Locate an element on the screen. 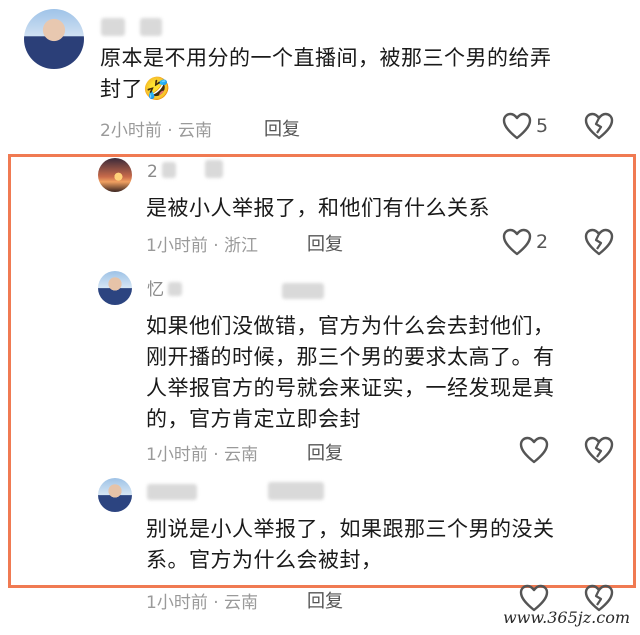  comment-timestamp: 1小时前 · 浙江 is located at coordinates (202, 246).